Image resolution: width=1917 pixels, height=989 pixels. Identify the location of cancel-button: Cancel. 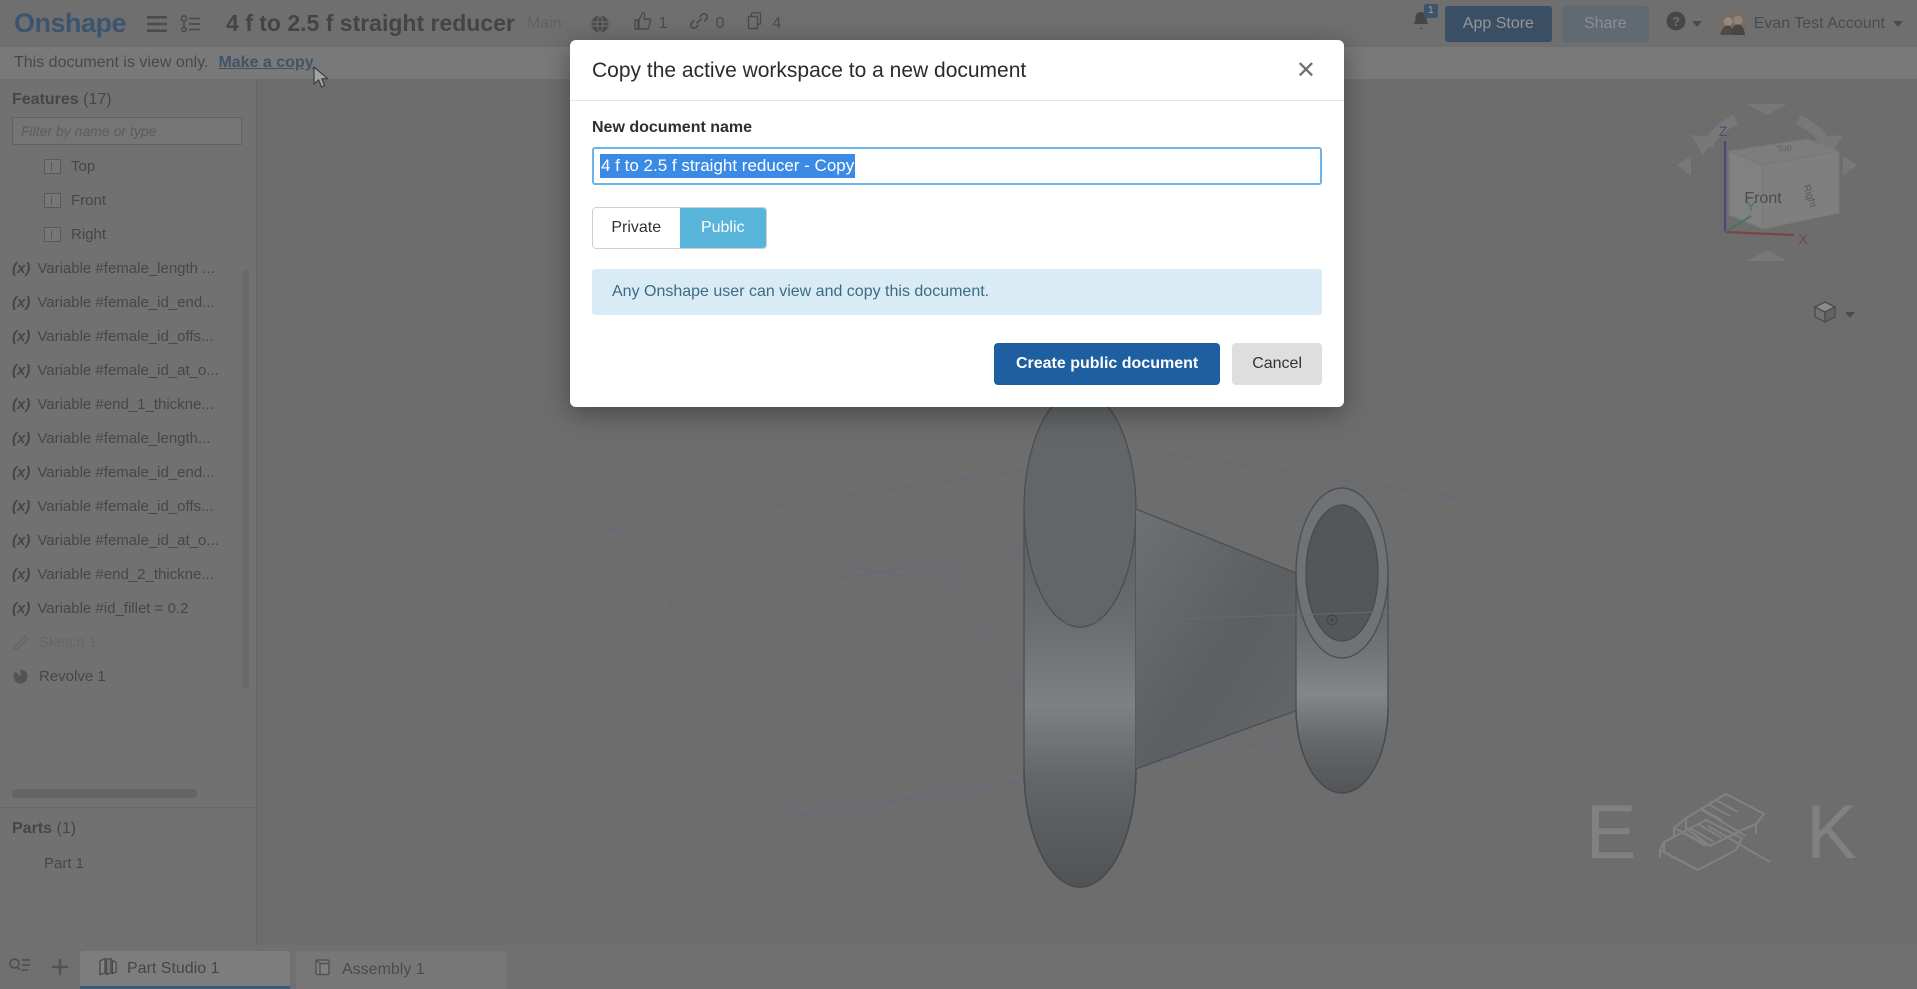
(1277, 364).